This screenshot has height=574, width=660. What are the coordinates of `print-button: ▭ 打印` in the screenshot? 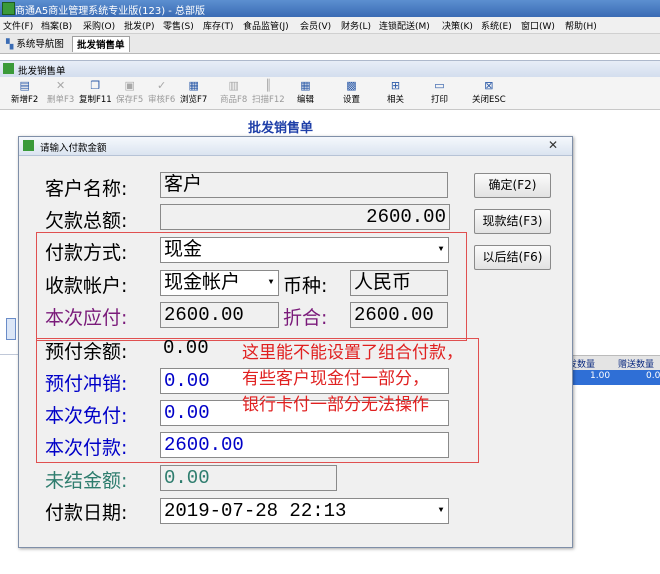 It's located at (439, 92).